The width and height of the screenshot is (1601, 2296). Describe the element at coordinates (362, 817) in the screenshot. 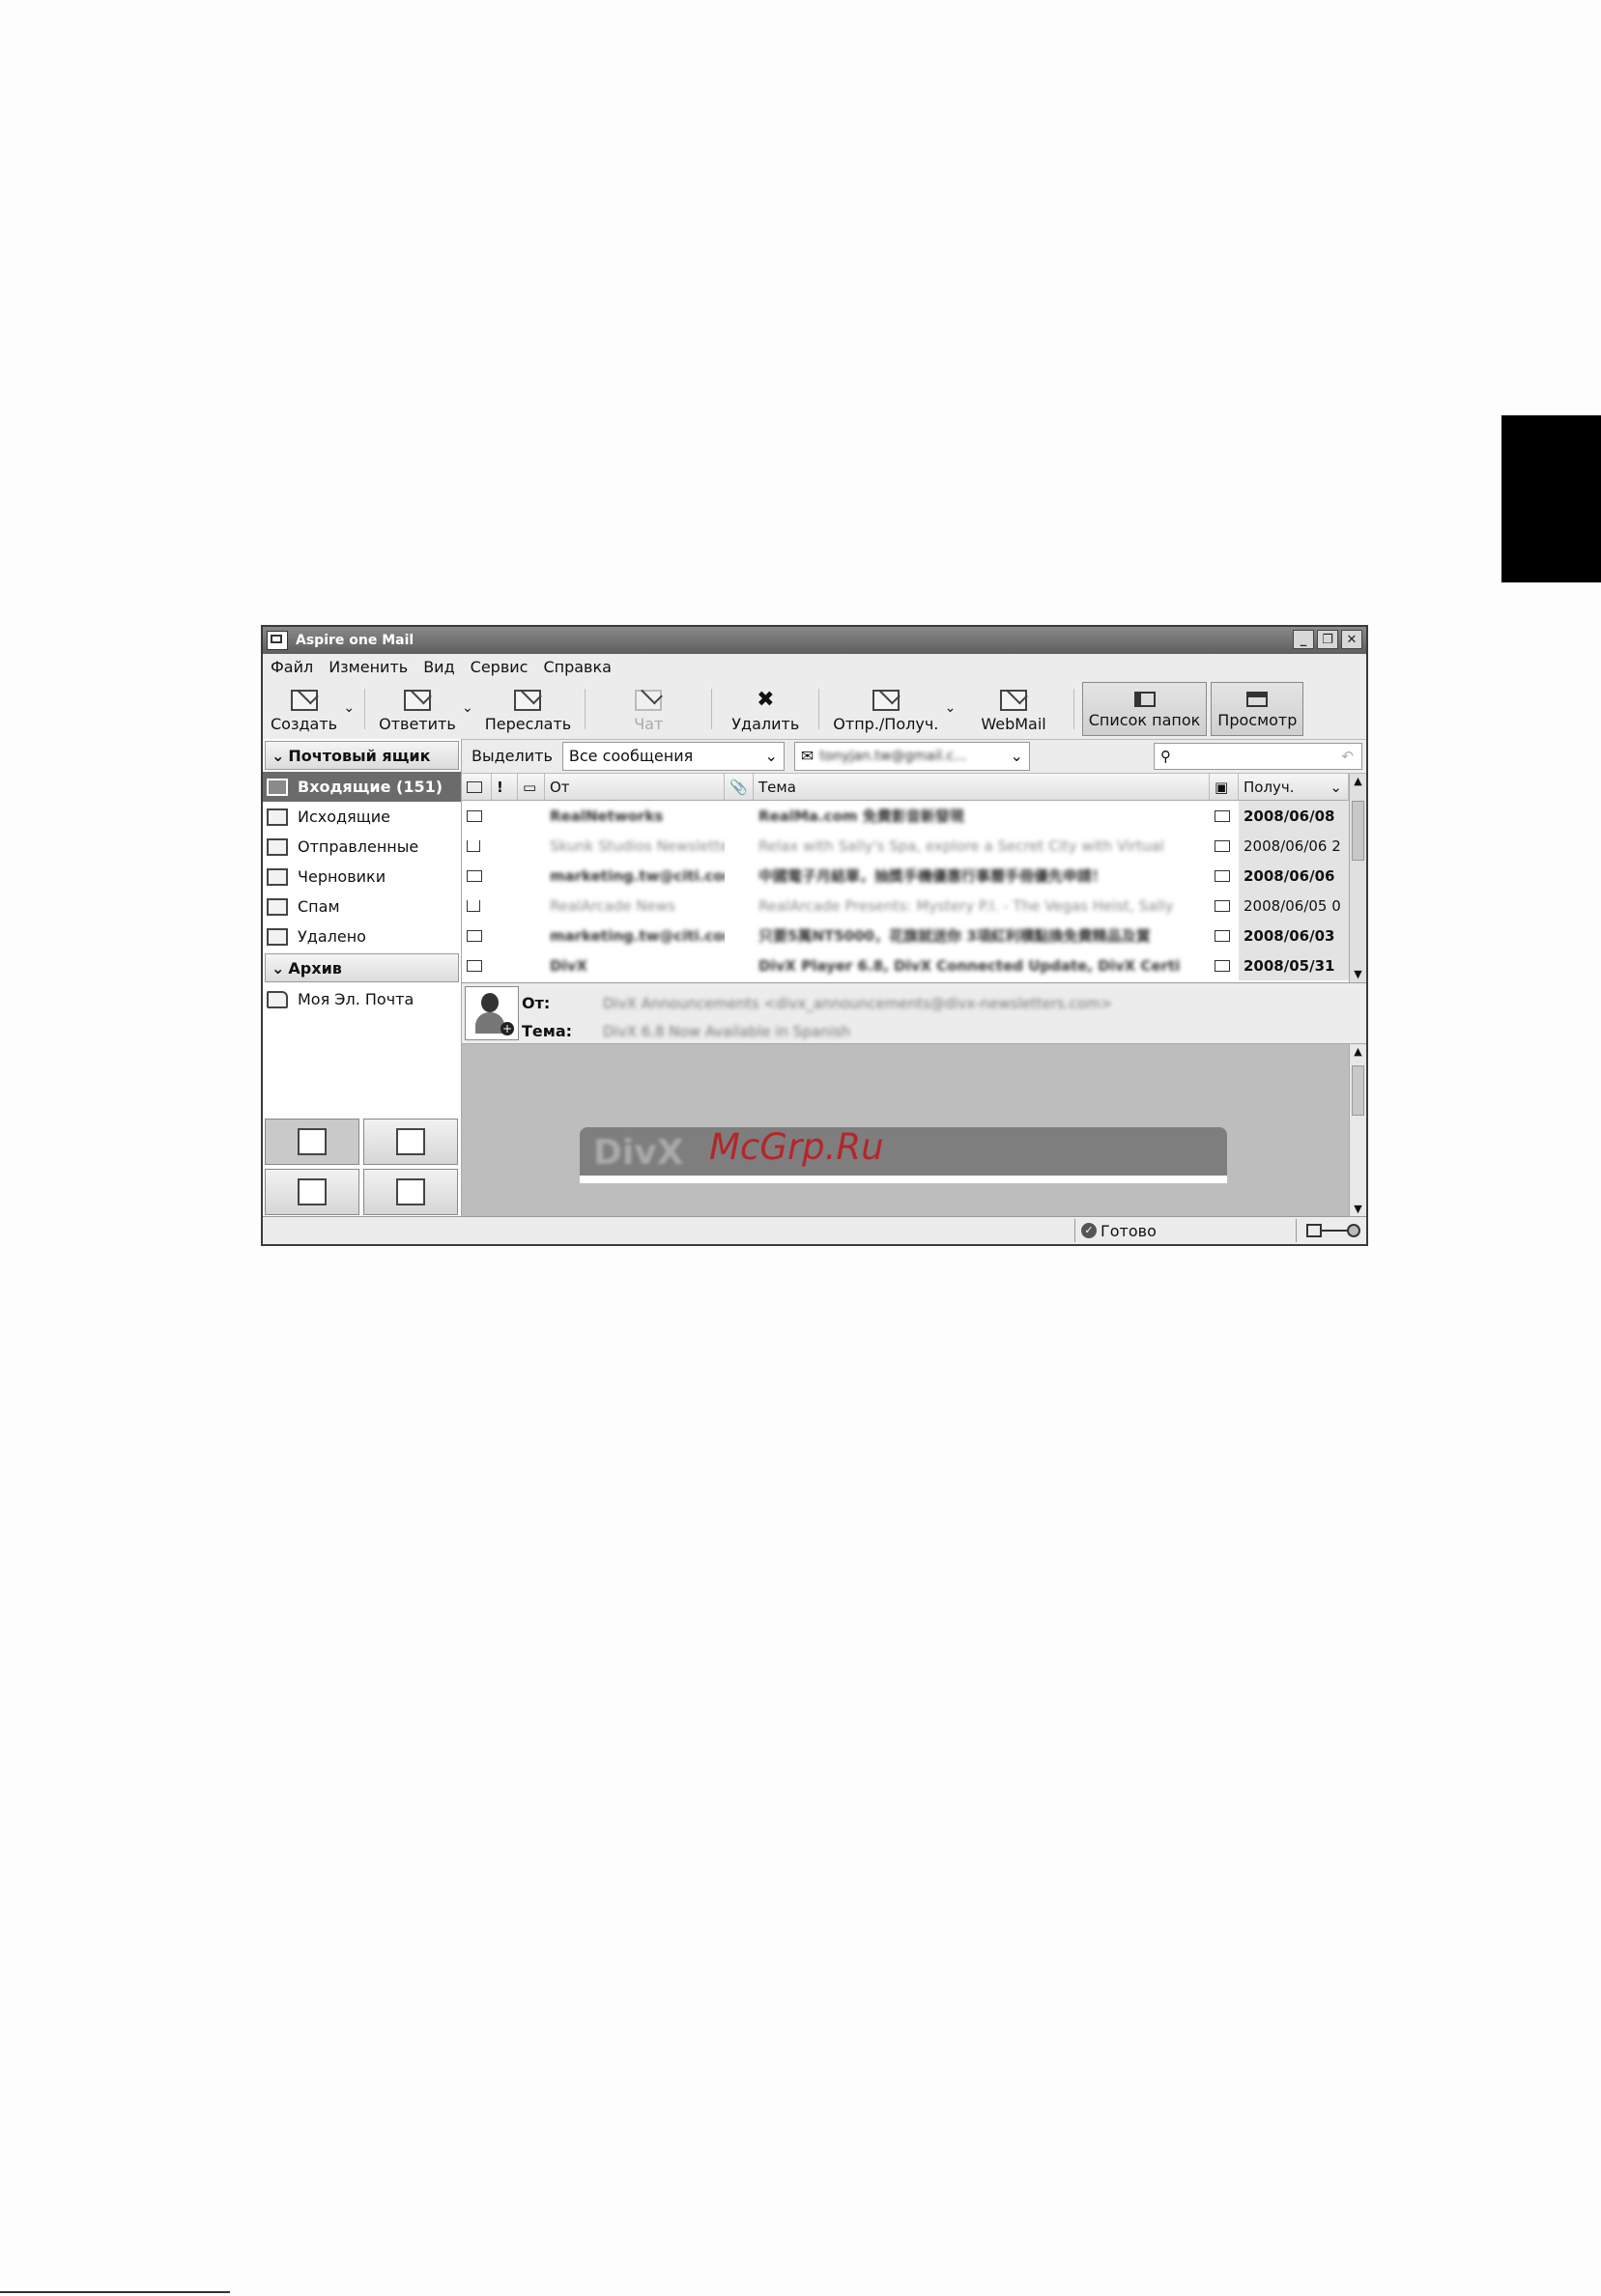

I see `sidebar-item-outbox: Исходящие` at that location.